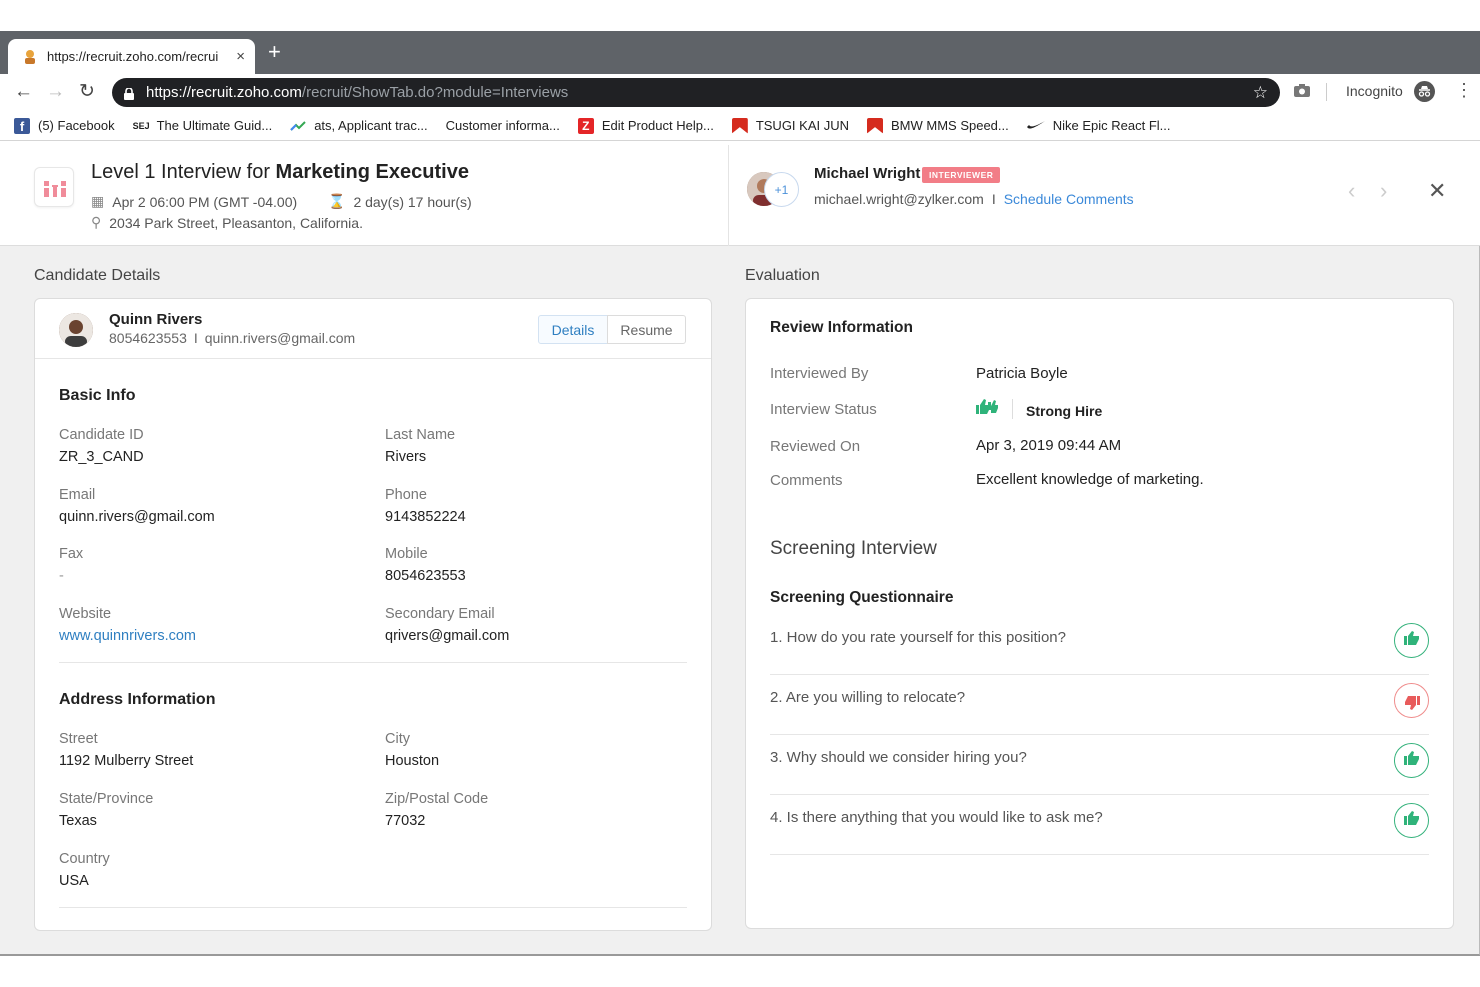  Describe the element at coordinates (55, 91) in the screenshot. I see `forward-icon: →` at that location.